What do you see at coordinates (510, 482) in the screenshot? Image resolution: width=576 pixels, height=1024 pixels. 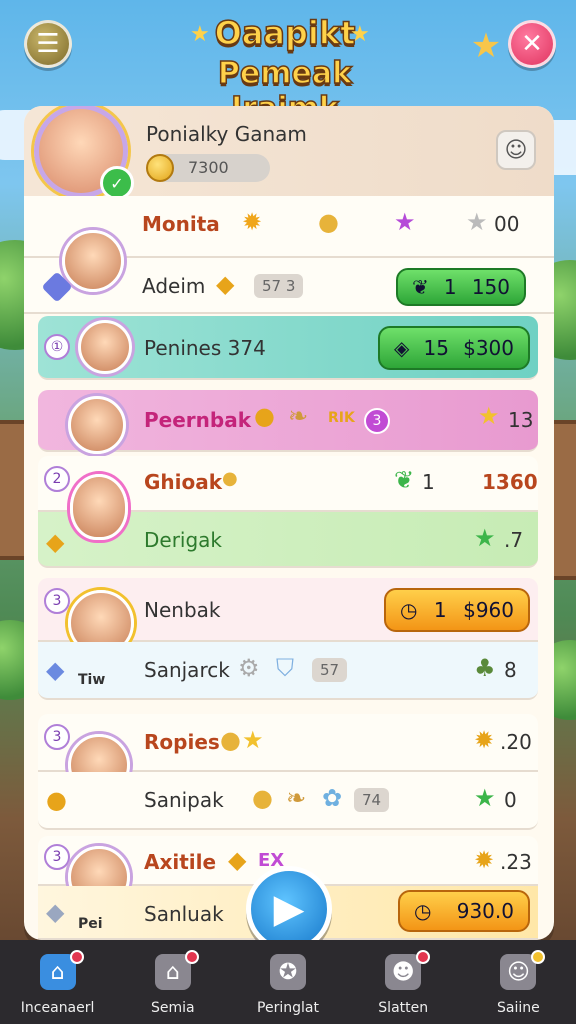 I see `score: 1360` at bounding box center [510, 482].